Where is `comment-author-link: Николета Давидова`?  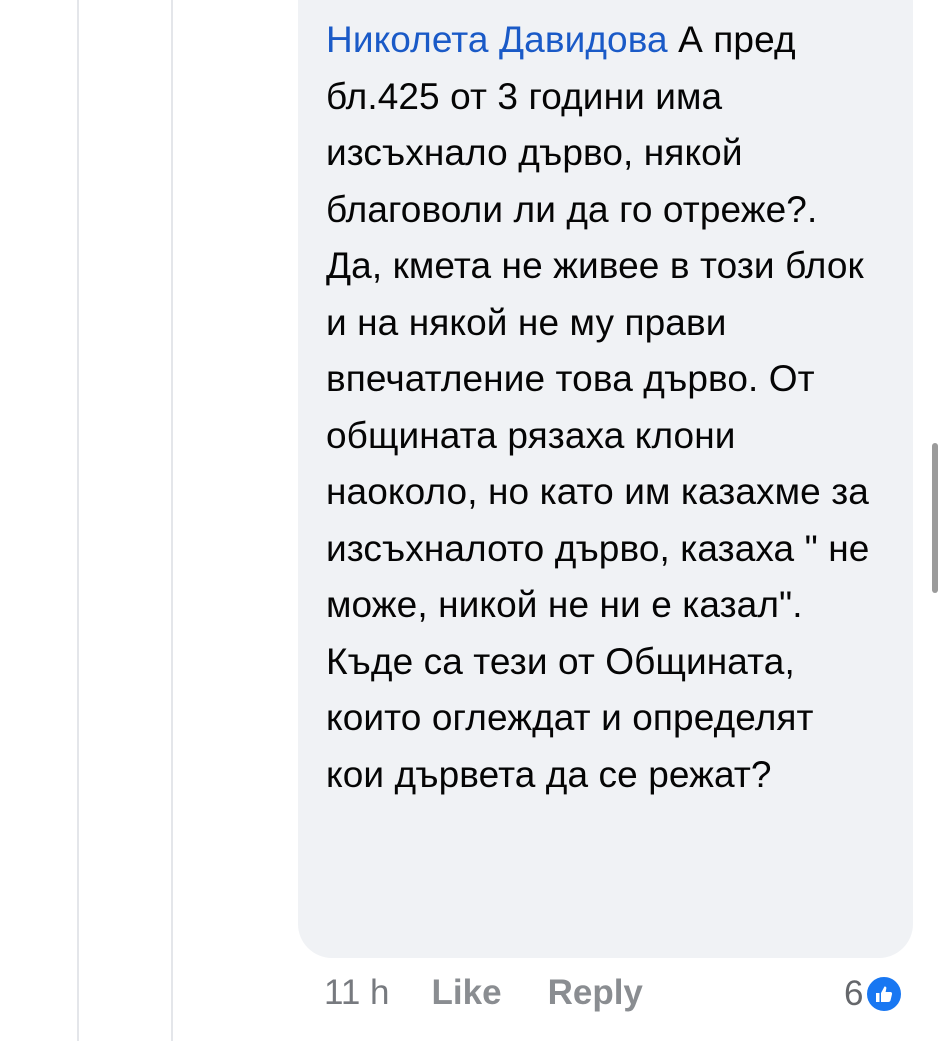 comment-author-link: Николета Давидова is located at coordinates (497, 39).